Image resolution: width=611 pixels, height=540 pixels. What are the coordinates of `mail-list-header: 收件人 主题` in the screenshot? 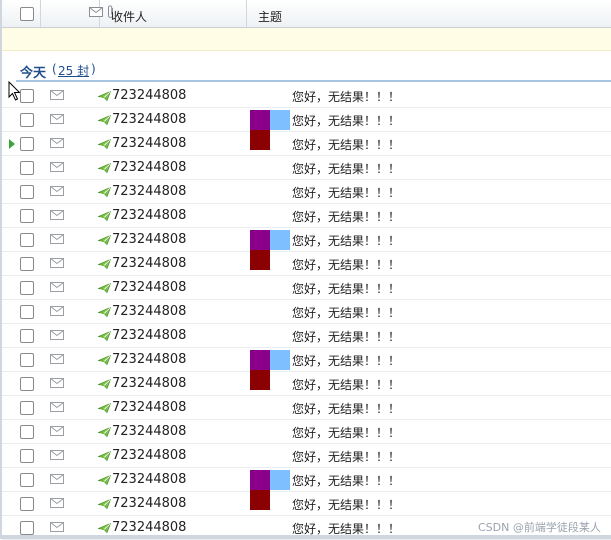 It's located at (306, 14).